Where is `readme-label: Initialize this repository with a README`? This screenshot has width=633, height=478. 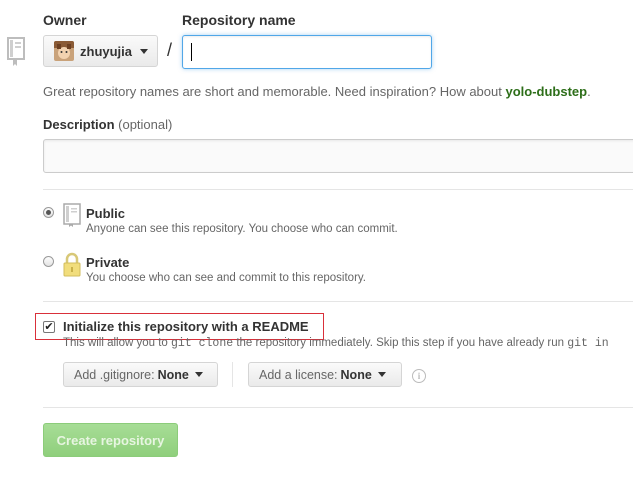 readme-label: Initialize this repository with a README is located at coordinates (186, 326).